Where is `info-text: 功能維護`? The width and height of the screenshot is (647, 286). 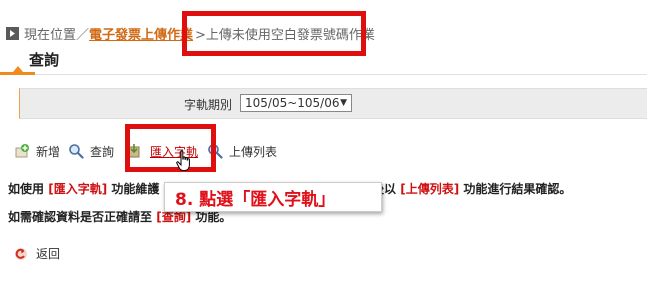
info-text: 功能維護 is located at coordinates (135, 189).